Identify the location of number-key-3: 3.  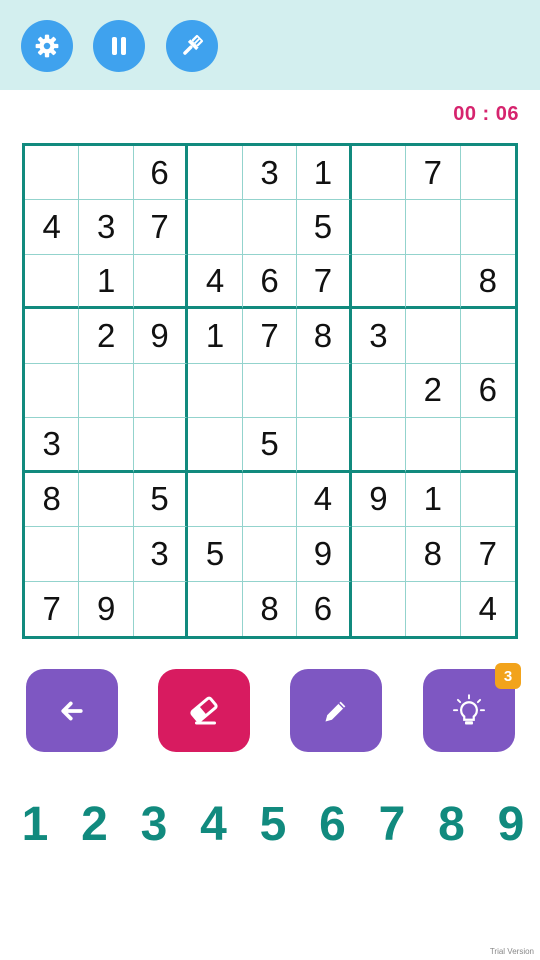
(154, 825).